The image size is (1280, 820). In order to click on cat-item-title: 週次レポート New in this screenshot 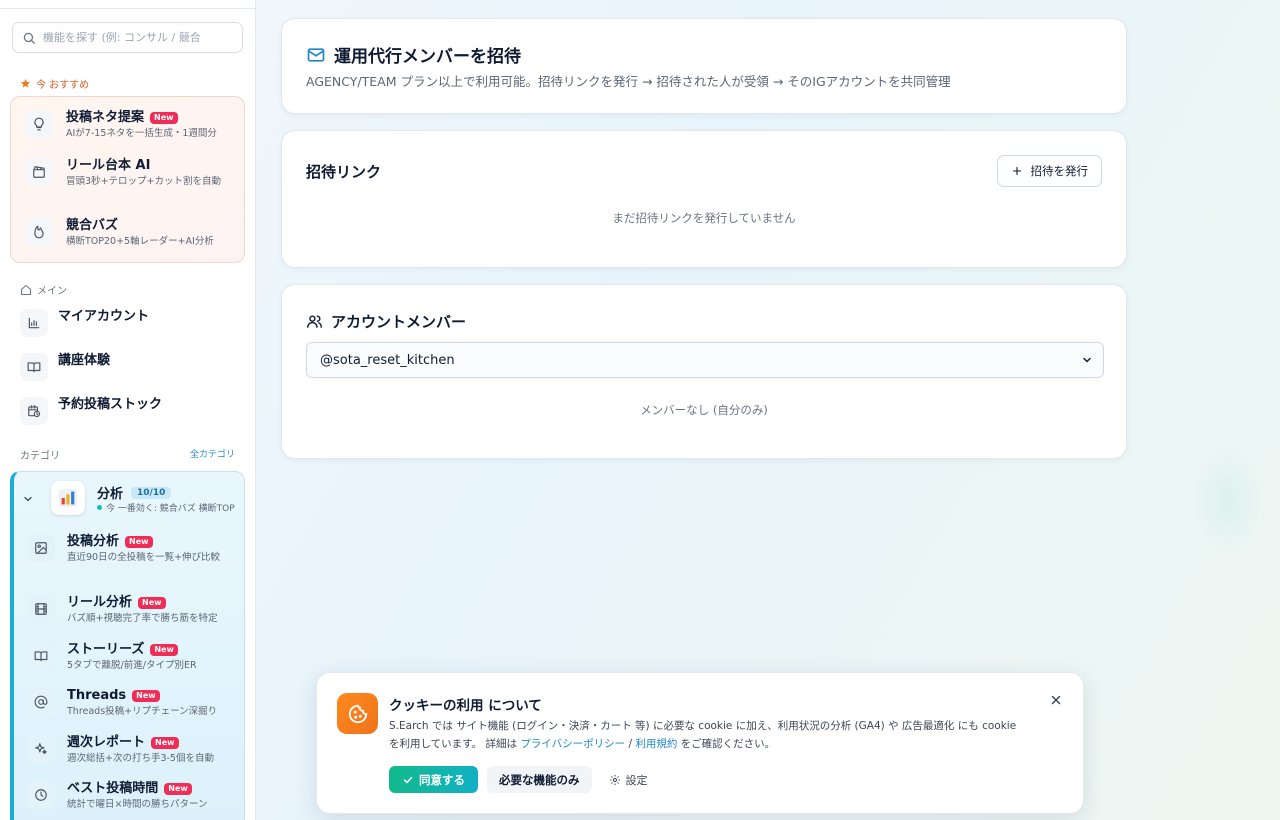, I will do `click(140, 743)`.